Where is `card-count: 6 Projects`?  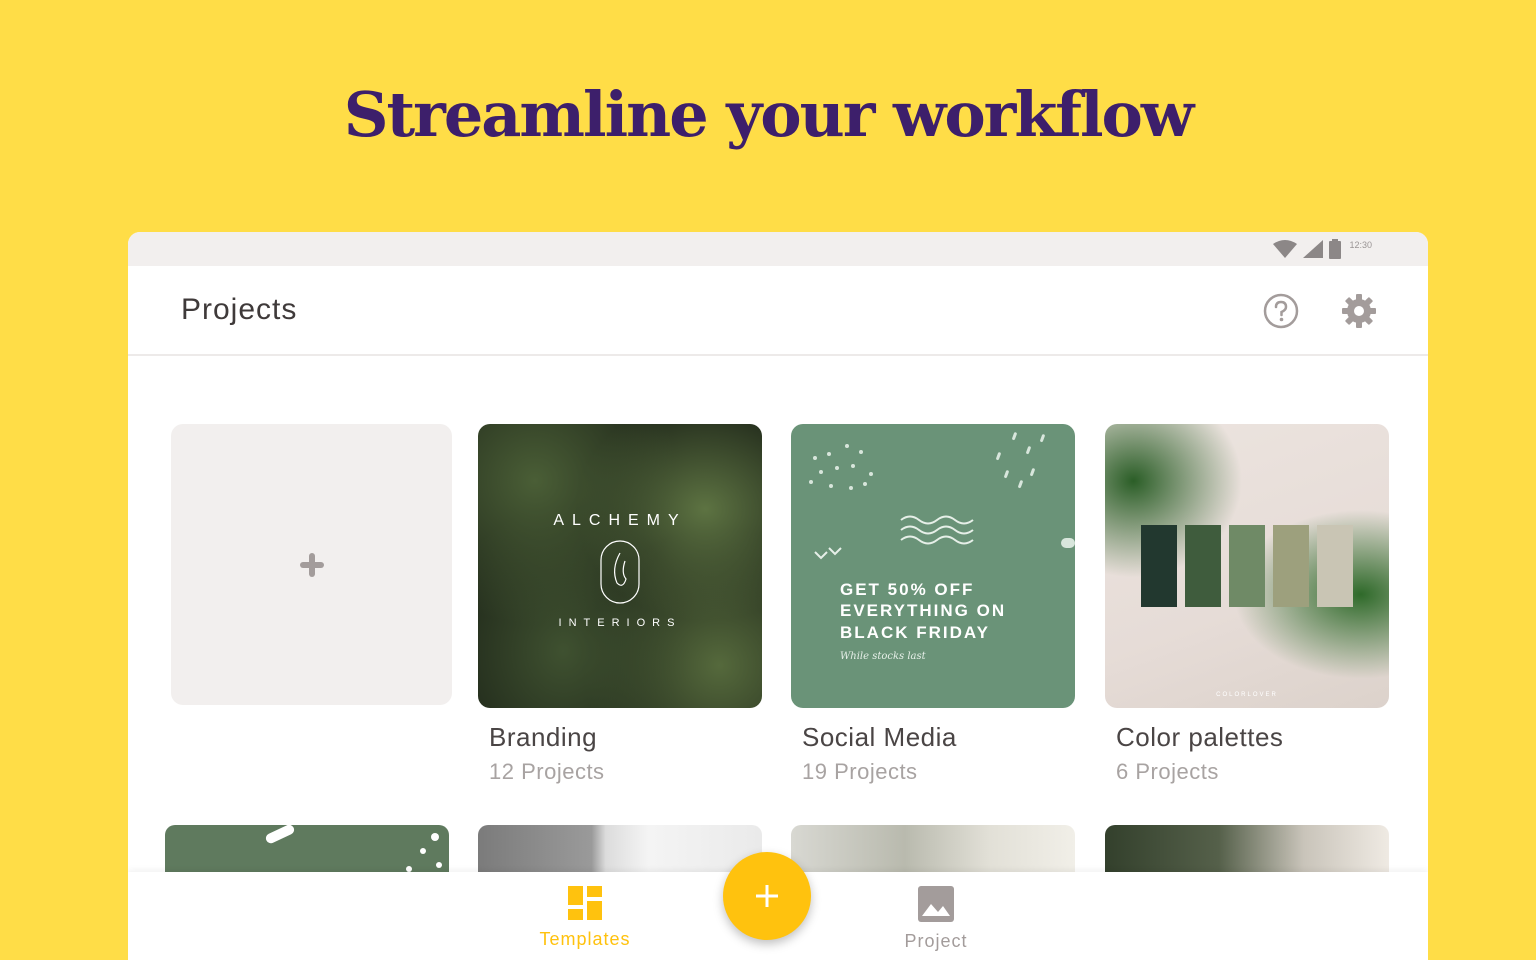
card-count: 6 Projects is located at coordinates (1167, 771).